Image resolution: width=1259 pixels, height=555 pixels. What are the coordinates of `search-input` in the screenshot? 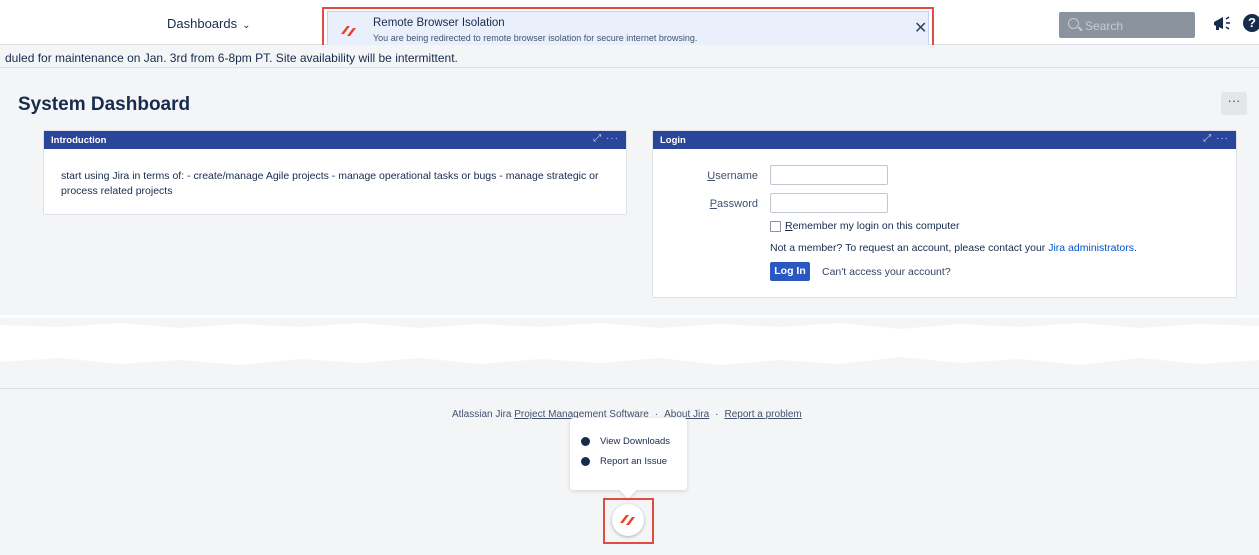 It's located at (1135, 26).